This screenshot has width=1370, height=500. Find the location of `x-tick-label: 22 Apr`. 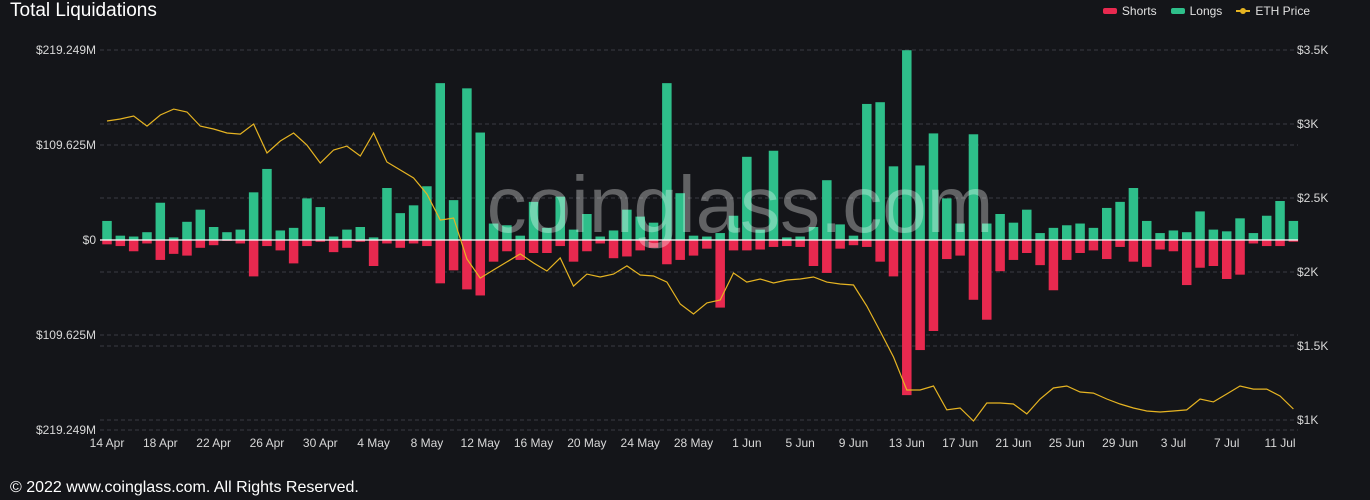

x-tick-label: 22 Apr is located at coordinates (213, 443).